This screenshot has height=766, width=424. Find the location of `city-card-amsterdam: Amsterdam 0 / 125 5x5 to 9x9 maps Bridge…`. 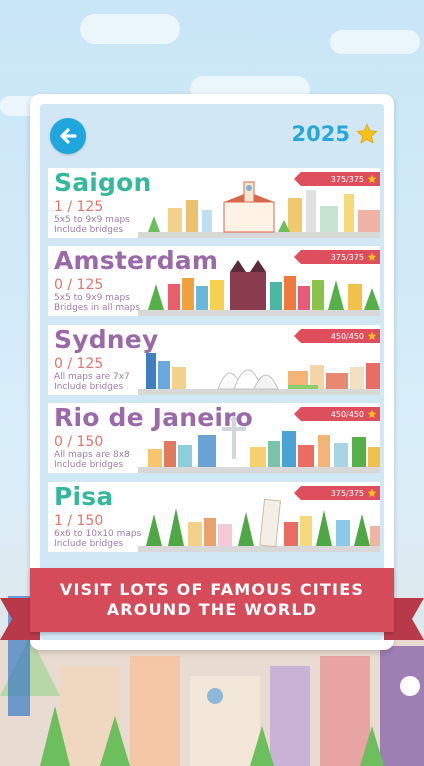

city-card-amsterdam: Amsterdam 0 / 125 5x5 to 9x9 maps Bridge… is located at coordinates (214, 281).